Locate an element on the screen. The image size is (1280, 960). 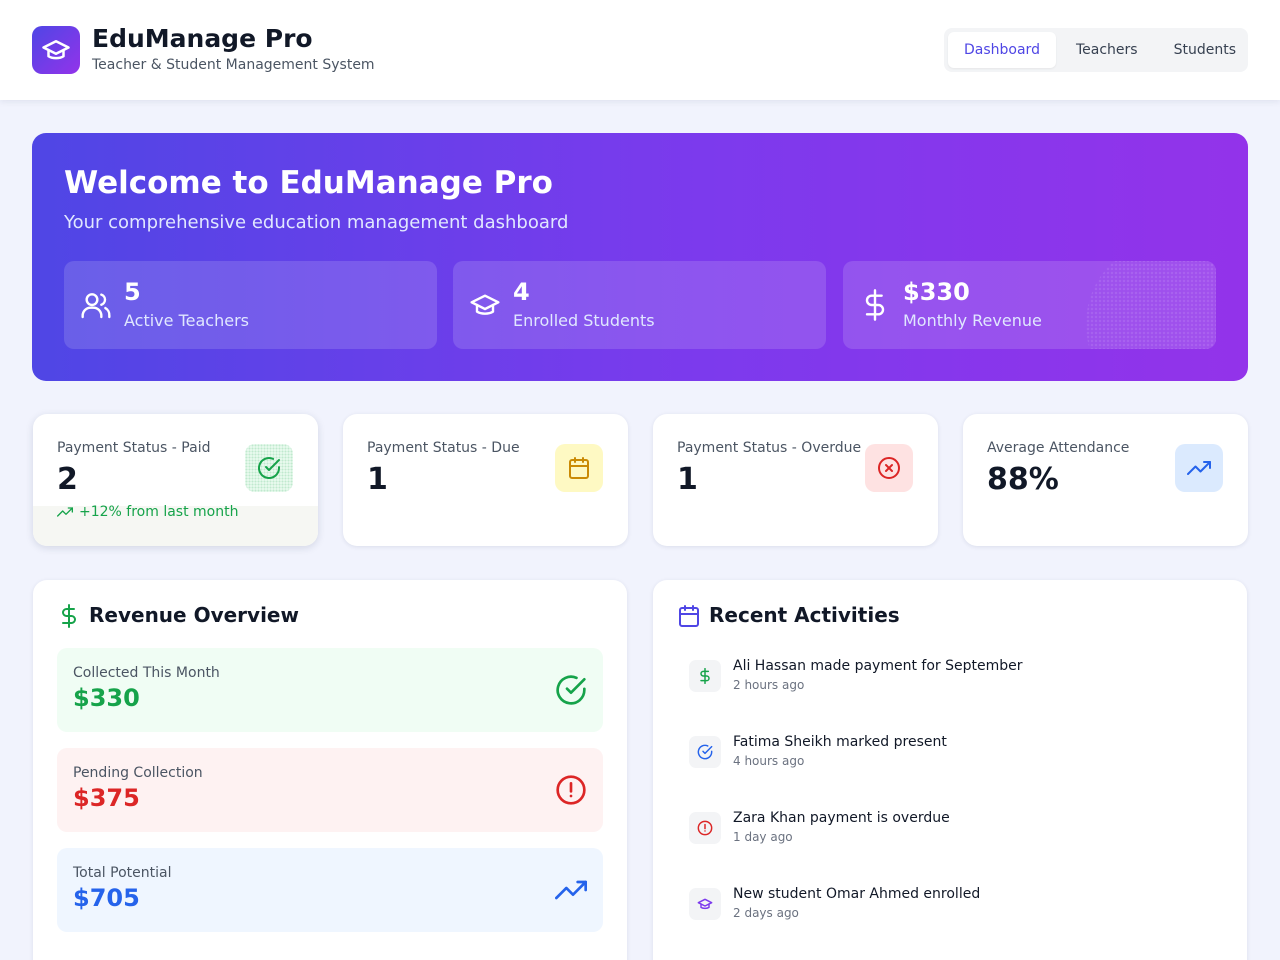
app-subtitle: Teacher & Student Management System is located at coordinates (233, 65).